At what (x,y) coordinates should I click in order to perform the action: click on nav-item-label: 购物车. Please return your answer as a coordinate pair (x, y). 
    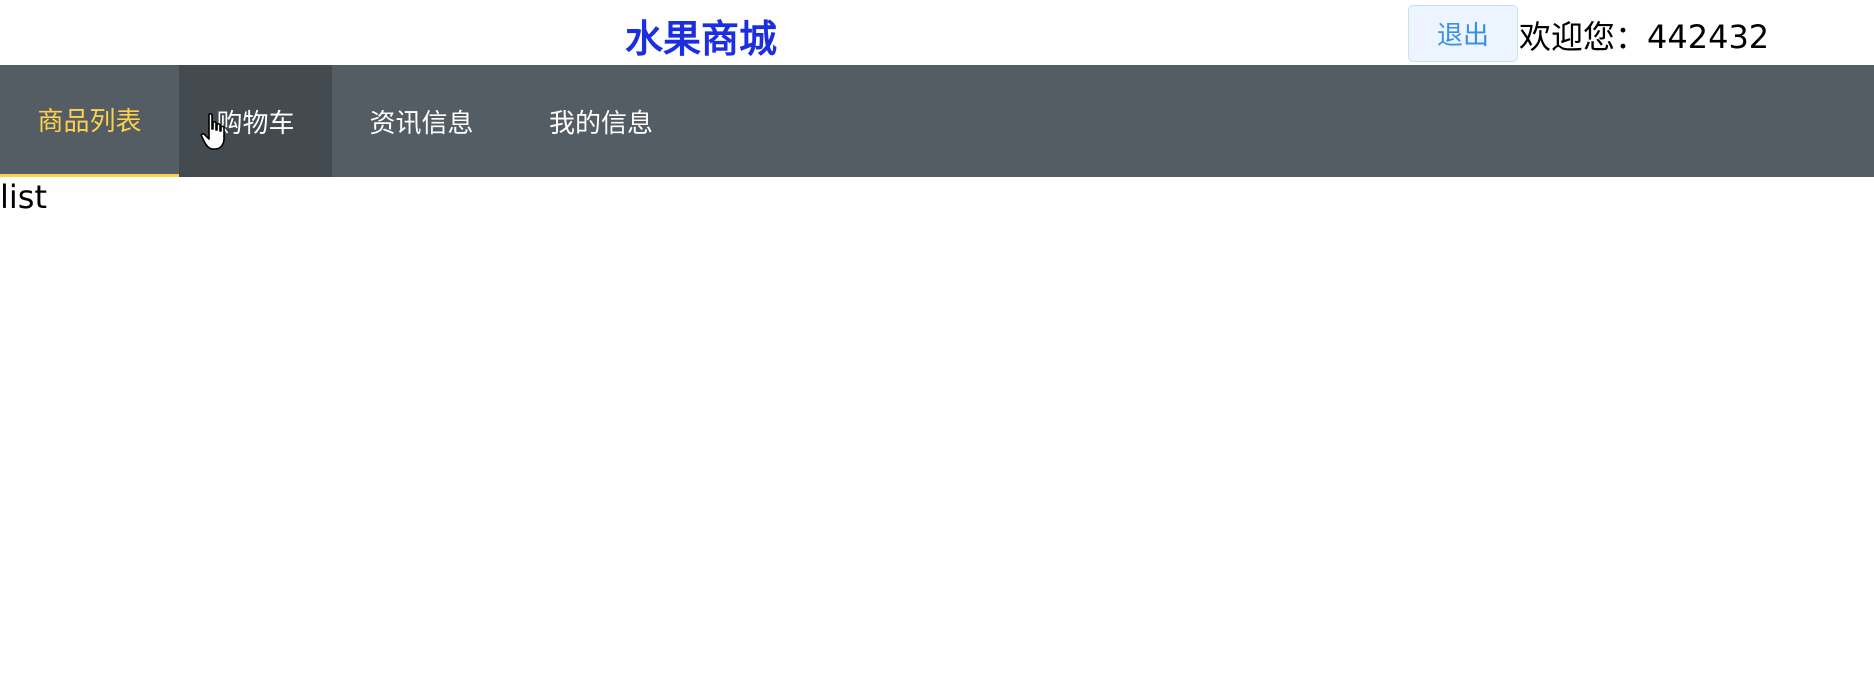
    Looking at the image, I should click on (255, 123).